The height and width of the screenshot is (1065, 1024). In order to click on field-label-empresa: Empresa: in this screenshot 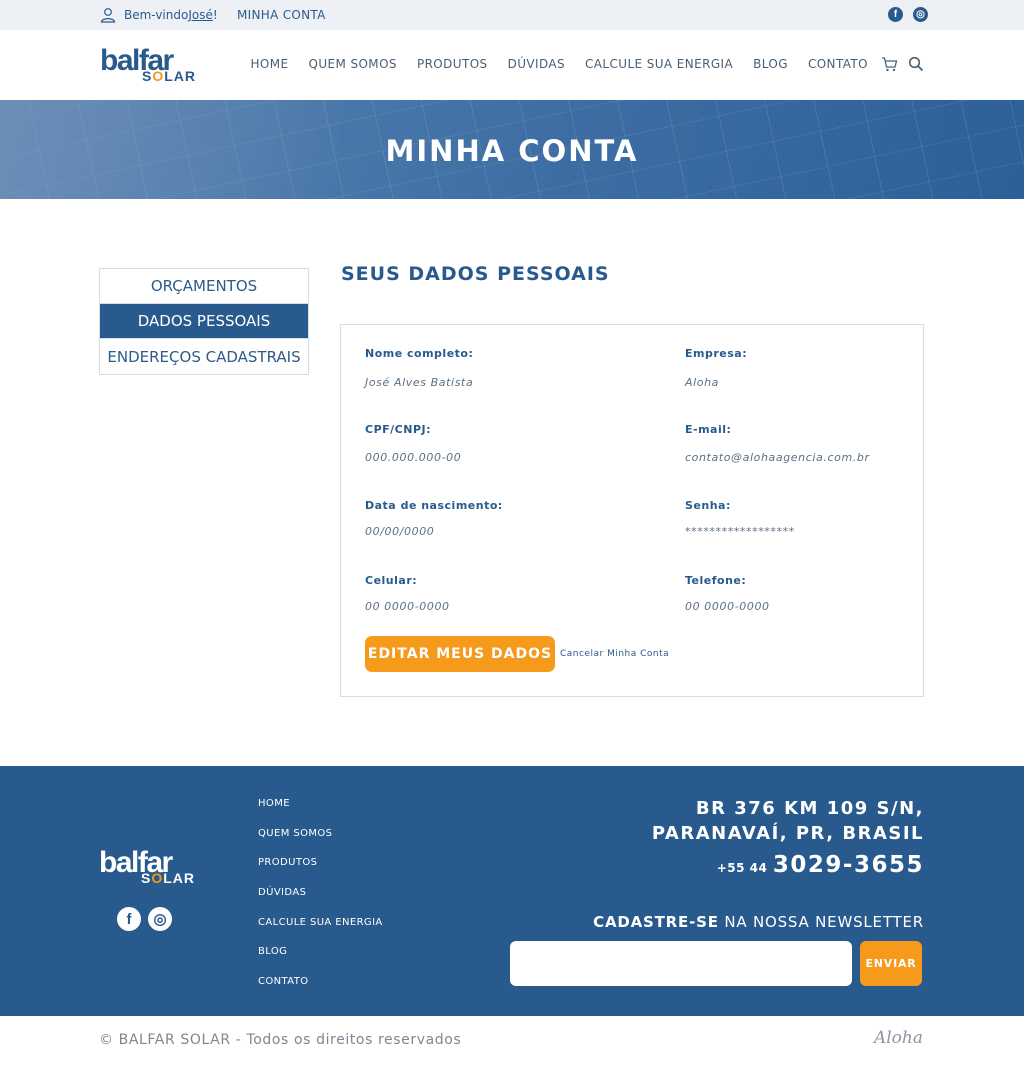, I will do `click(716, 353)`.